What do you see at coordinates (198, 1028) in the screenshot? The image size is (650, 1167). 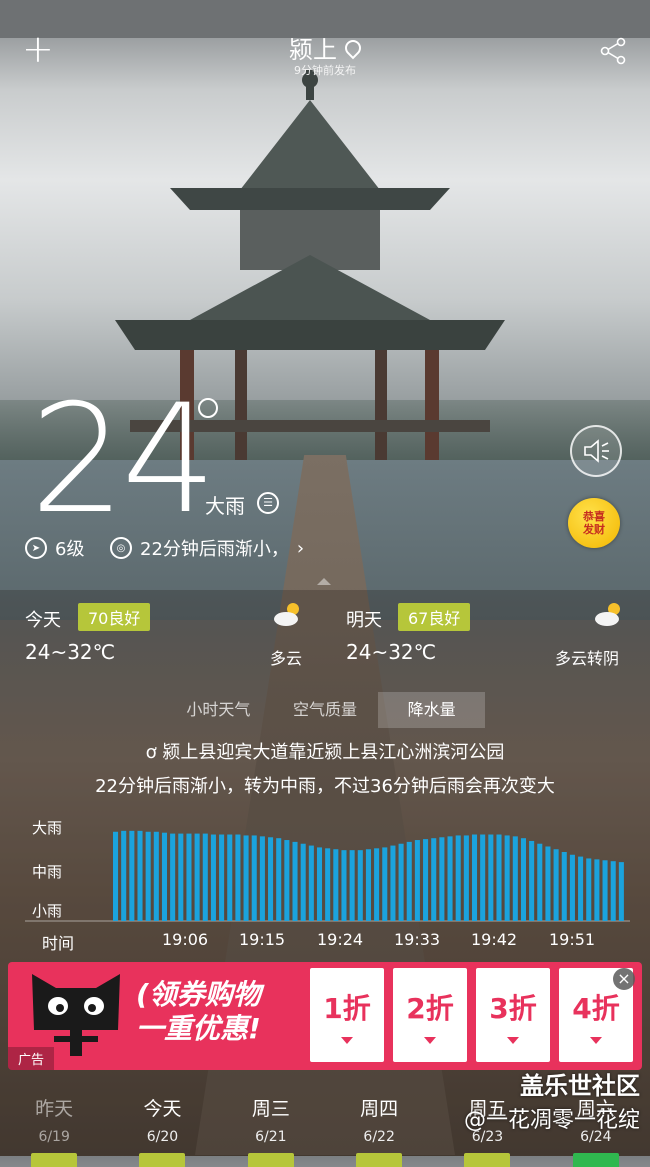 I see `ad-slogan-line2: 一重优惠!` at bounding box center [198, 1028].